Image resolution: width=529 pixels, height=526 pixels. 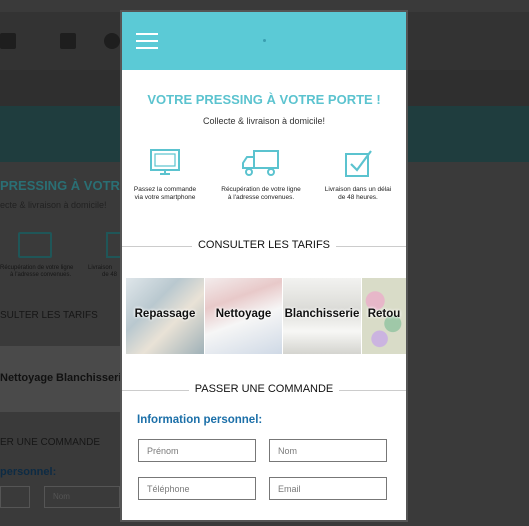 I want to click on feature-delivery: Livraison dans un délai de 48 heures., so click(x=358, y=175).